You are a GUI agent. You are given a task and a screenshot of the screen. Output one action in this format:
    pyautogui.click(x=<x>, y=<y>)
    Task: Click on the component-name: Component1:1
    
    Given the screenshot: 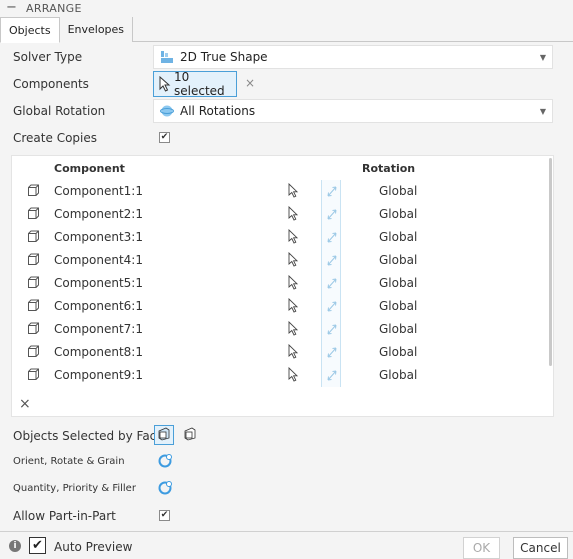 What is the action you would take?
    pyautogui.click(x=98, y=191)
    